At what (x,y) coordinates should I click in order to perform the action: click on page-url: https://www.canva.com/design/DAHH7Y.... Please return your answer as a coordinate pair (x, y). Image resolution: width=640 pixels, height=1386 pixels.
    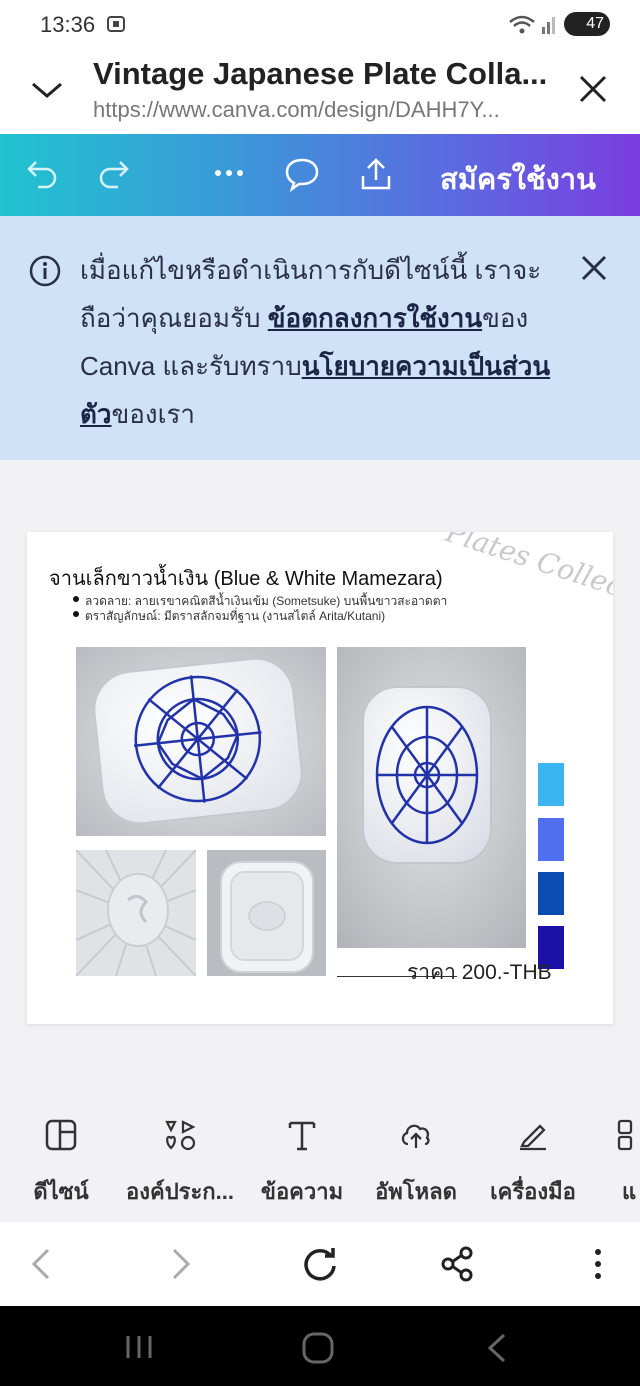
    Looking at the image, I should click on (318, 110).